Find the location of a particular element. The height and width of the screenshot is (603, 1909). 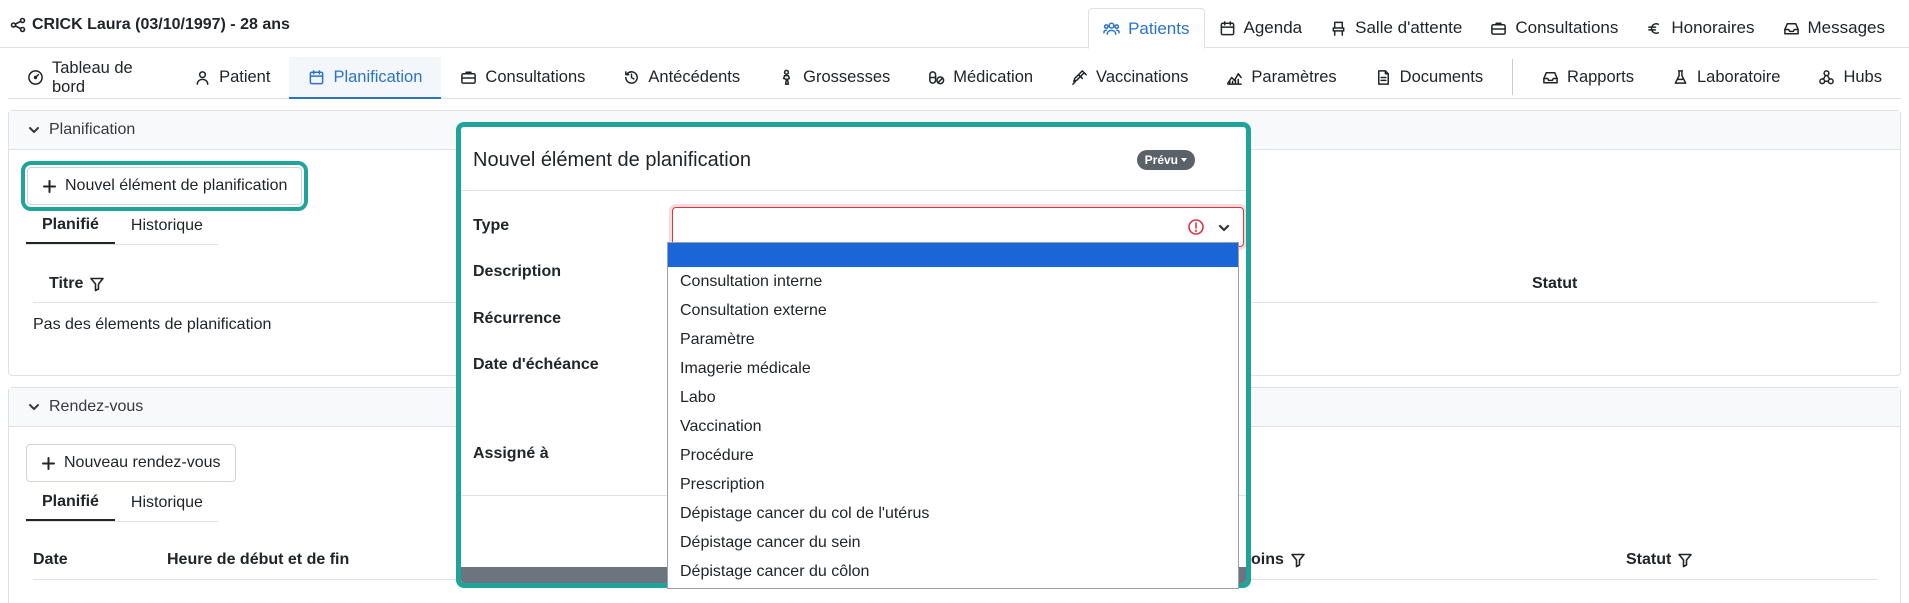

topnav-salle-attente: Salle d'attente is located at coordinates (1396, 28).